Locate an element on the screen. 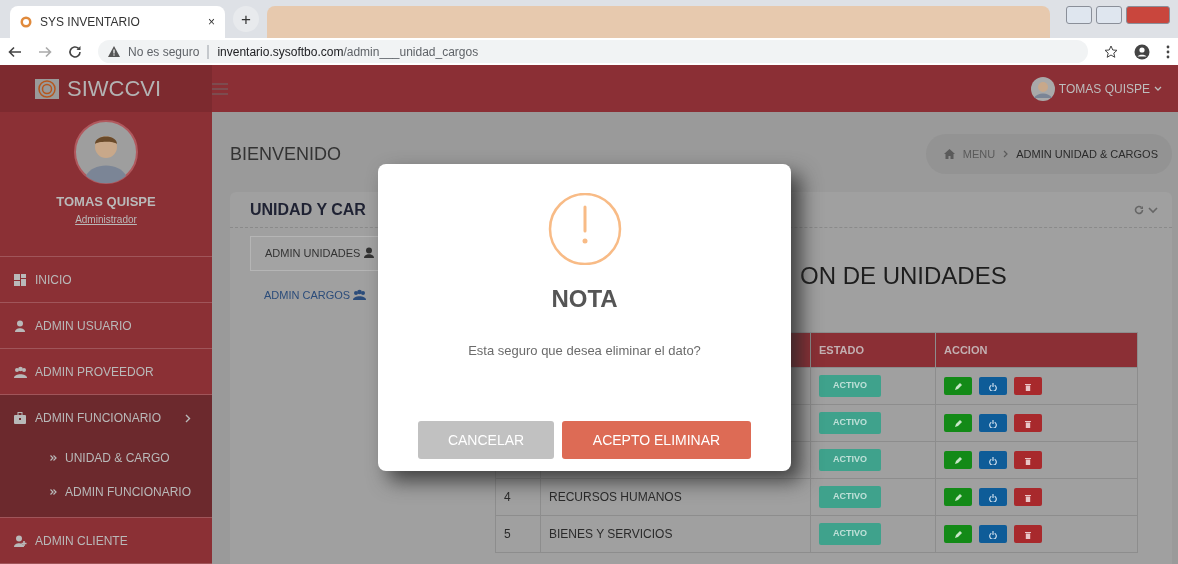  reload-icon is located at coordinates (75, 51).